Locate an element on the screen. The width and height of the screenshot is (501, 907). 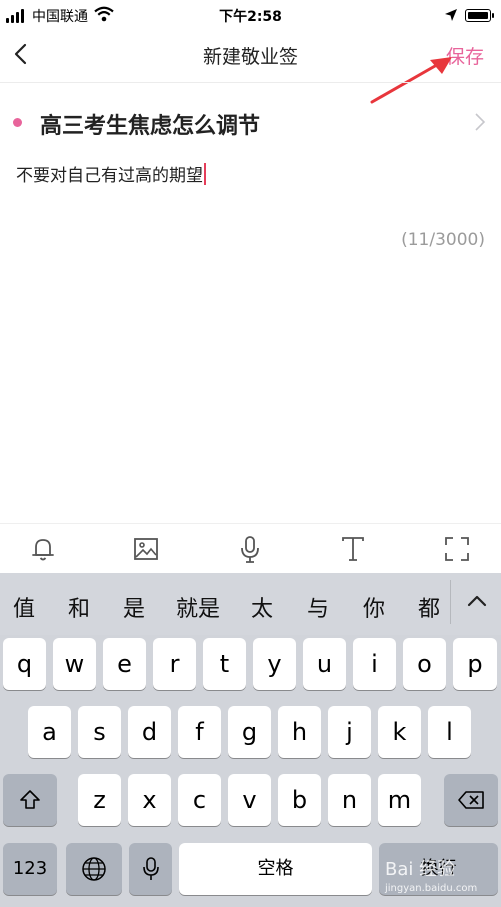
watermark: Bai 经验 jingyan.baidu.com is located at coordinates (443, 881).